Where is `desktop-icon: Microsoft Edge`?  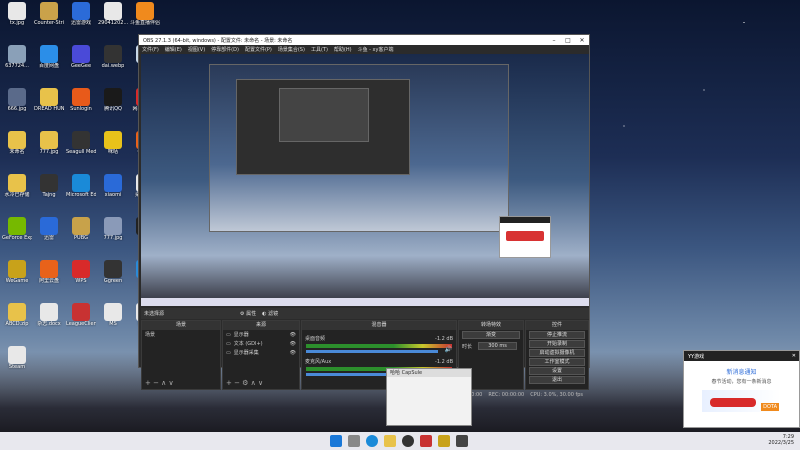 desktop-icon: Microsoft Edge is located at coordinates (81, 193).